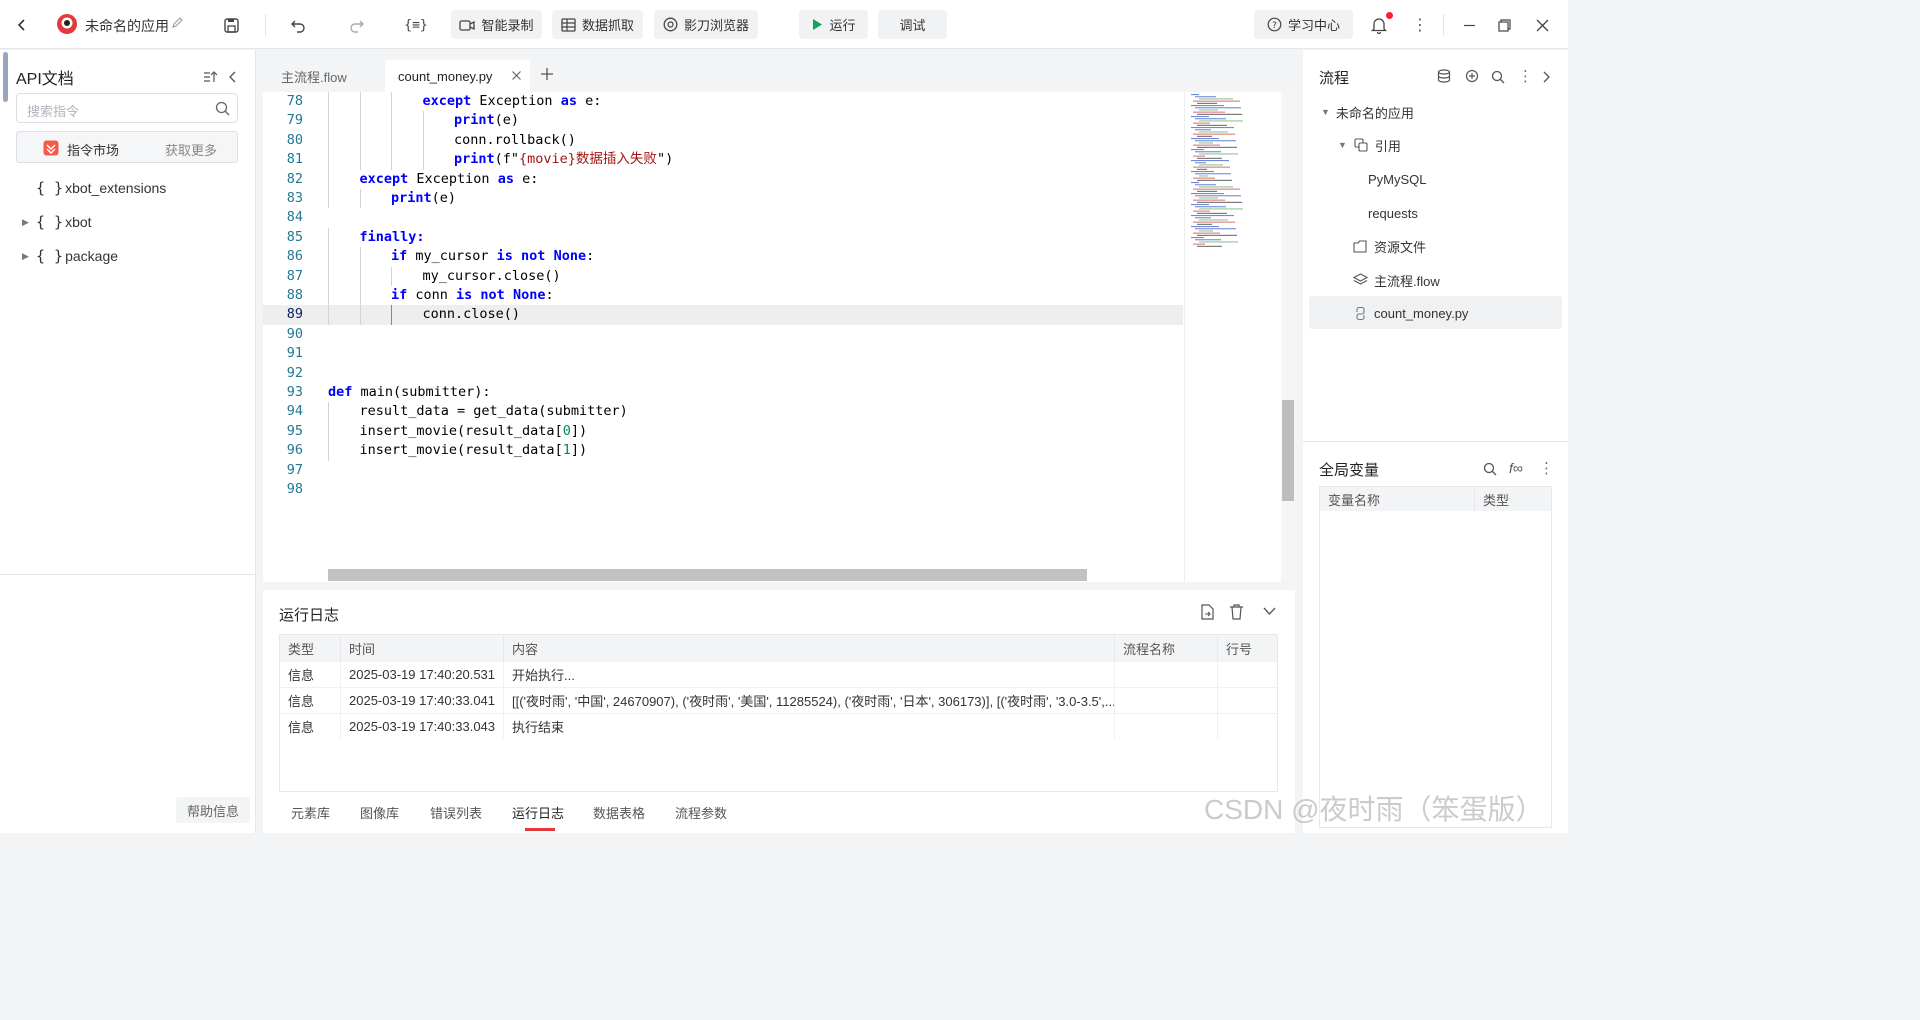 This screenshot has height=1020, width=1920. I want to click on minimap, so click(1232, 337).